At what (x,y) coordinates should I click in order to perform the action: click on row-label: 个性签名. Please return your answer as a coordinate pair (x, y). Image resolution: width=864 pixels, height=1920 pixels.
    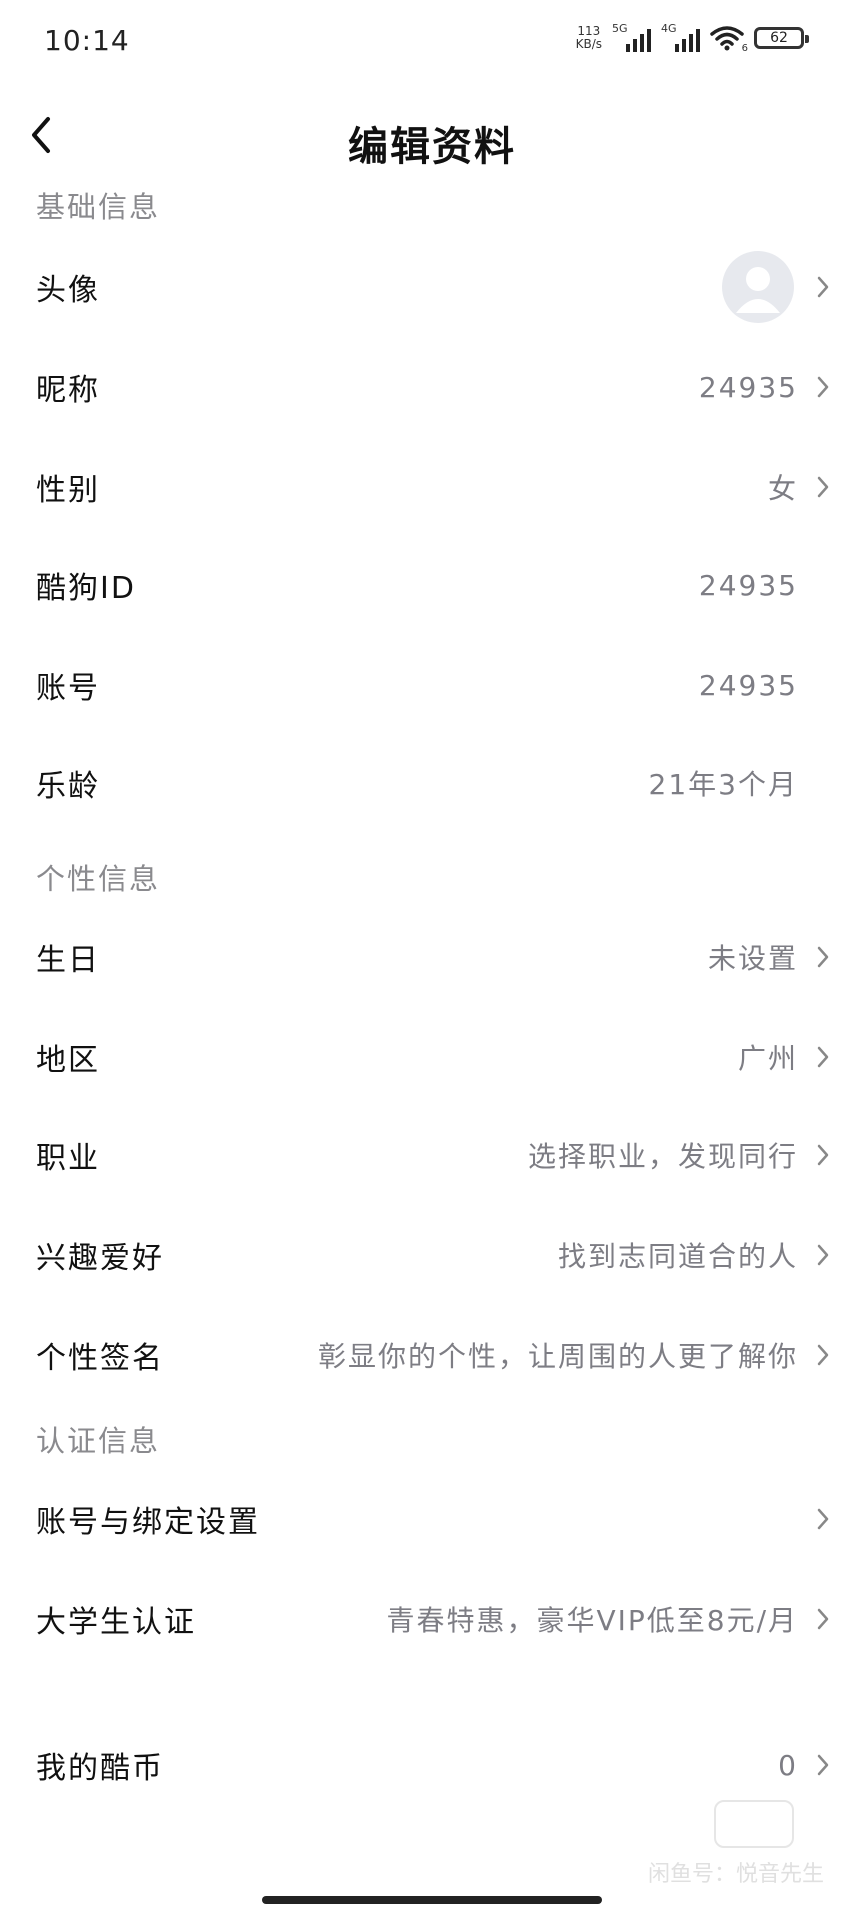
    Looking at the image, I should click on (100, 1358).